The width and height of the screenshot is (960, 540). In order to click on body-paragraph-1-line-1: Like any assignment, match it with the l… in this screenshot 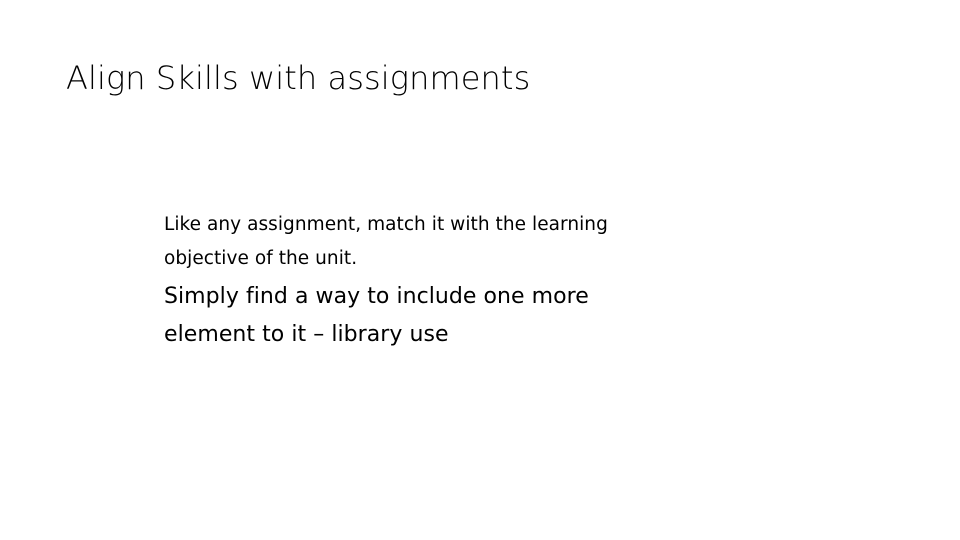, I will do `click(386, 224)`.